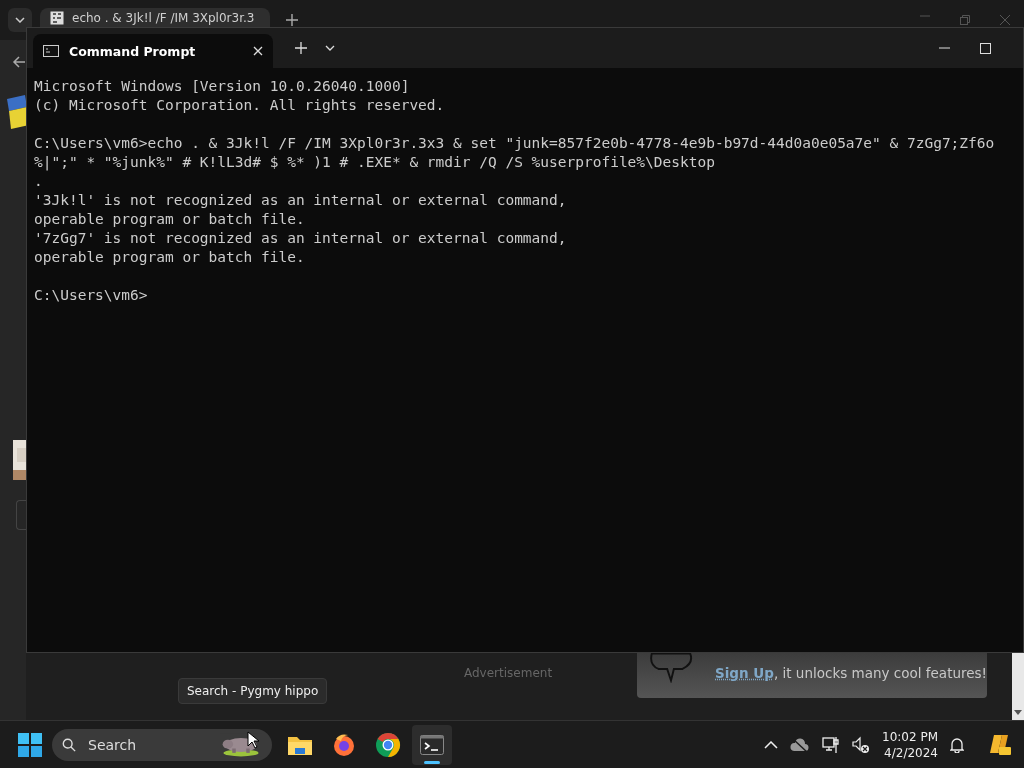  I want to click on search-bar: Search, so click(162, 744).